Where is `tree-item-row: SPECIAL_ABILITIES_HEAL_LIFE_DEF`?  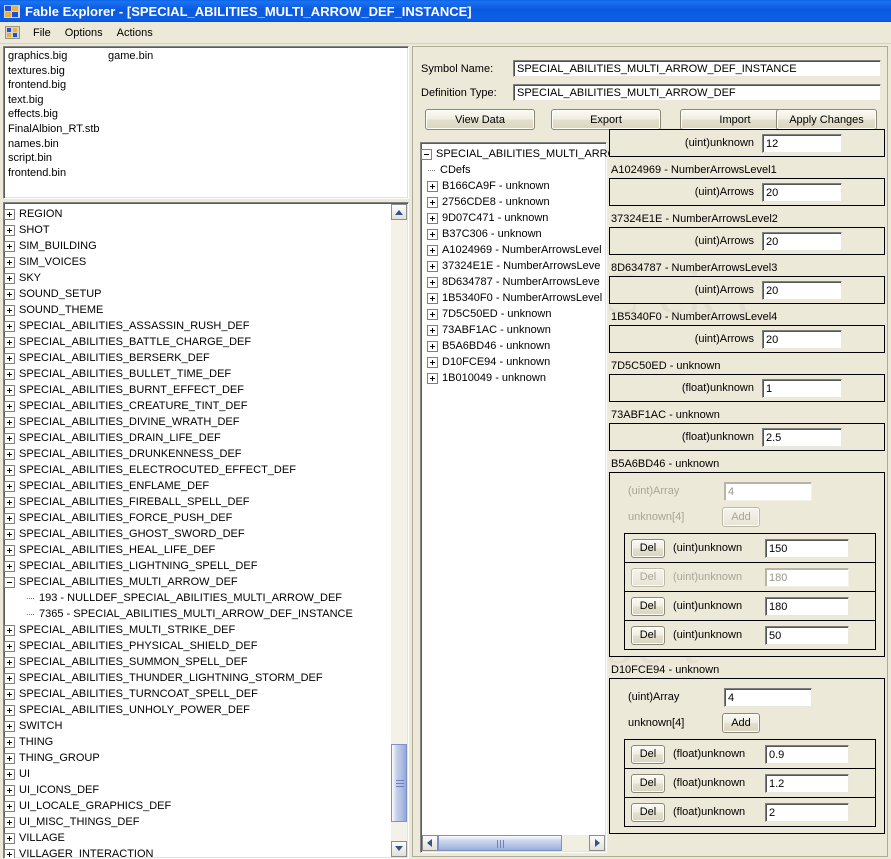
tree-item-row: SPECIAL_ABILITIES_HEAL_LIFE_DEF is located at coordinates (197, 550).